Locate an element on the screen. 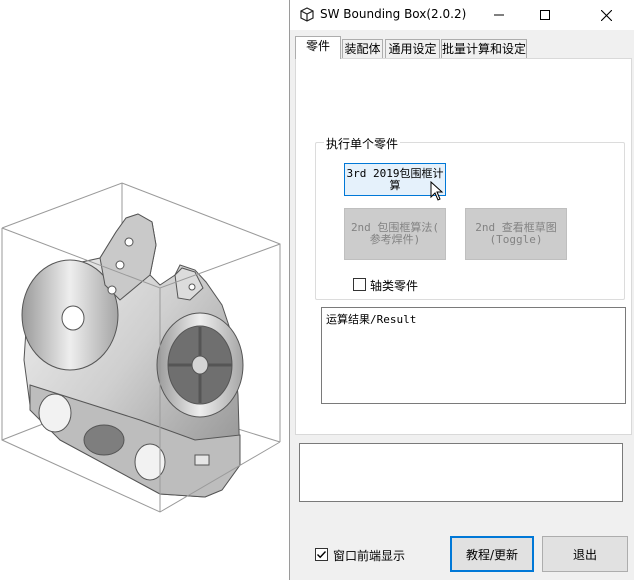 Image resolution: width=634 pixels, height=580 pixels. button-label-line: 算 is located at coordinates (395, 185).